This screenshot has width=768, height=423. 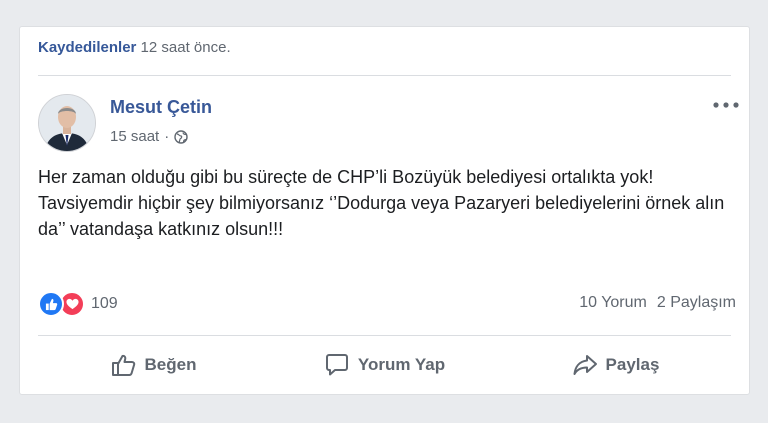 What do you see at coordinates (87, 47) in the screenshot?
I see `saved-link: Kaydedilenler` at bounding box center [87, 47].